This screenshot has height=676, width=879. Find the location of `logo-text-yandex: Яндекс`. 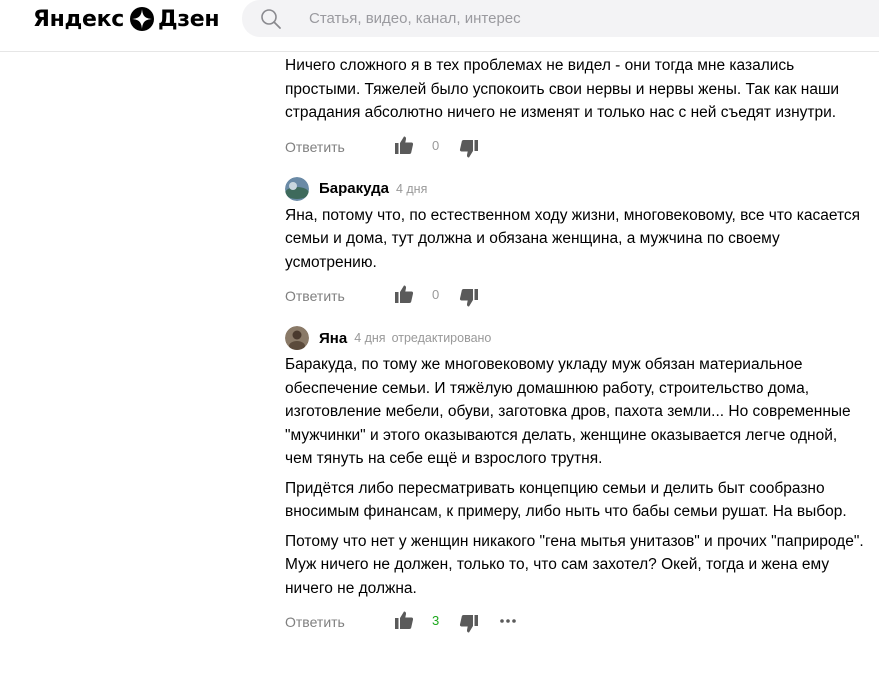

logo-text-yandex: Яндекс is located at coordinates (79, 19).